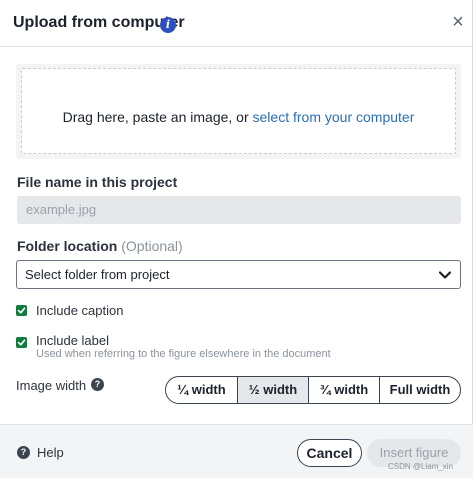 The image size is (474, 479). What do you see at coordinates (80, 310) in the screenshot?
I see `include-caption-label: Include caption` at bounding box center [80, 310].